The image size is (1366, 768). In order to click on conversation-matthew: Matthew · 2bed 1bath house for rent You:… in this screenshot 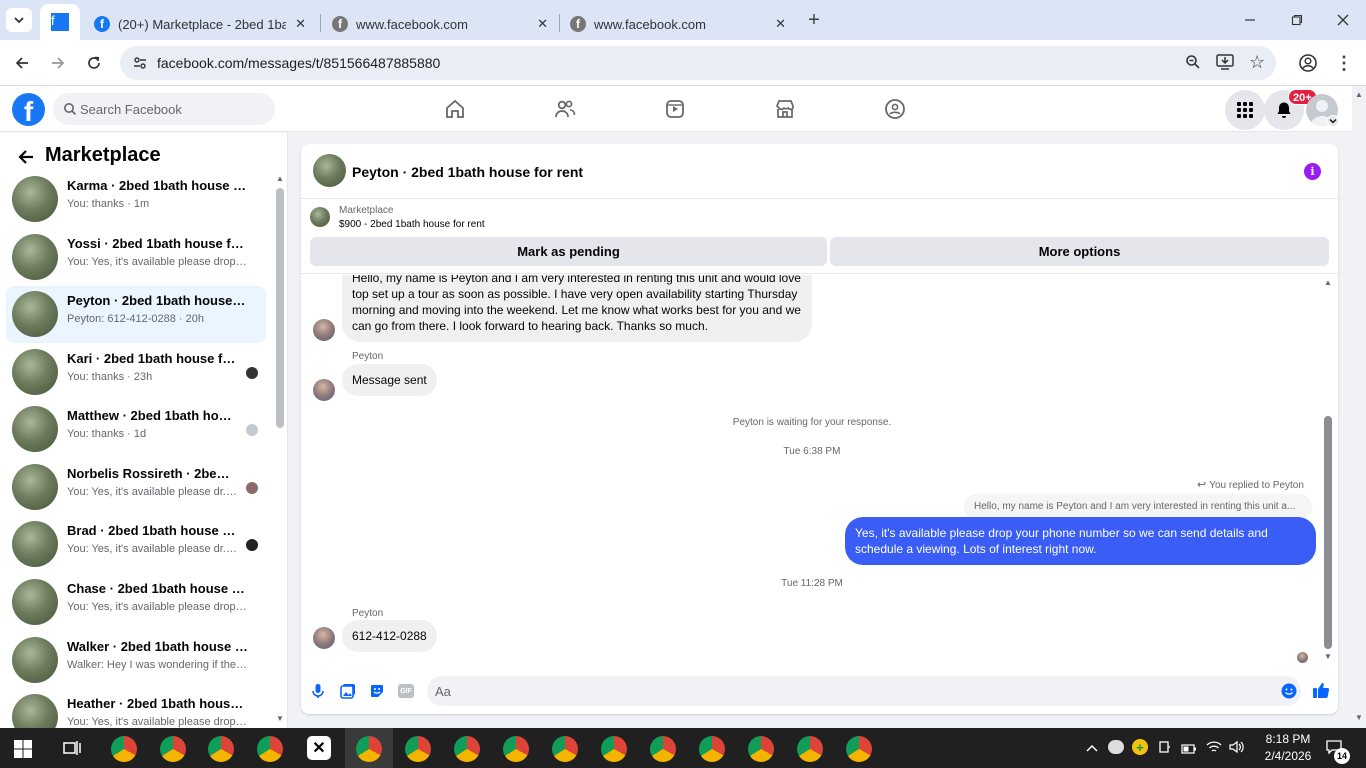, I will do `click(136, 429)`.